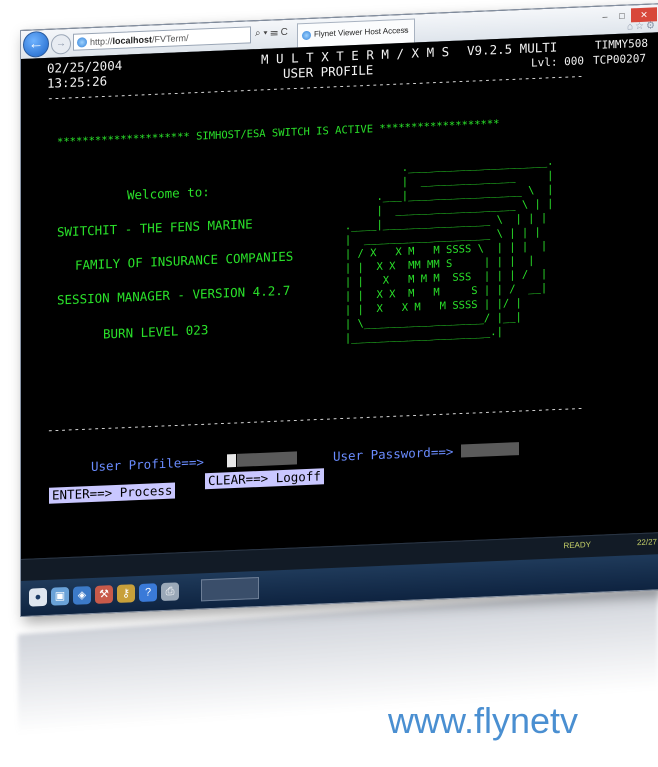  I want to click on network-icon: ◈, so click(82, 595).